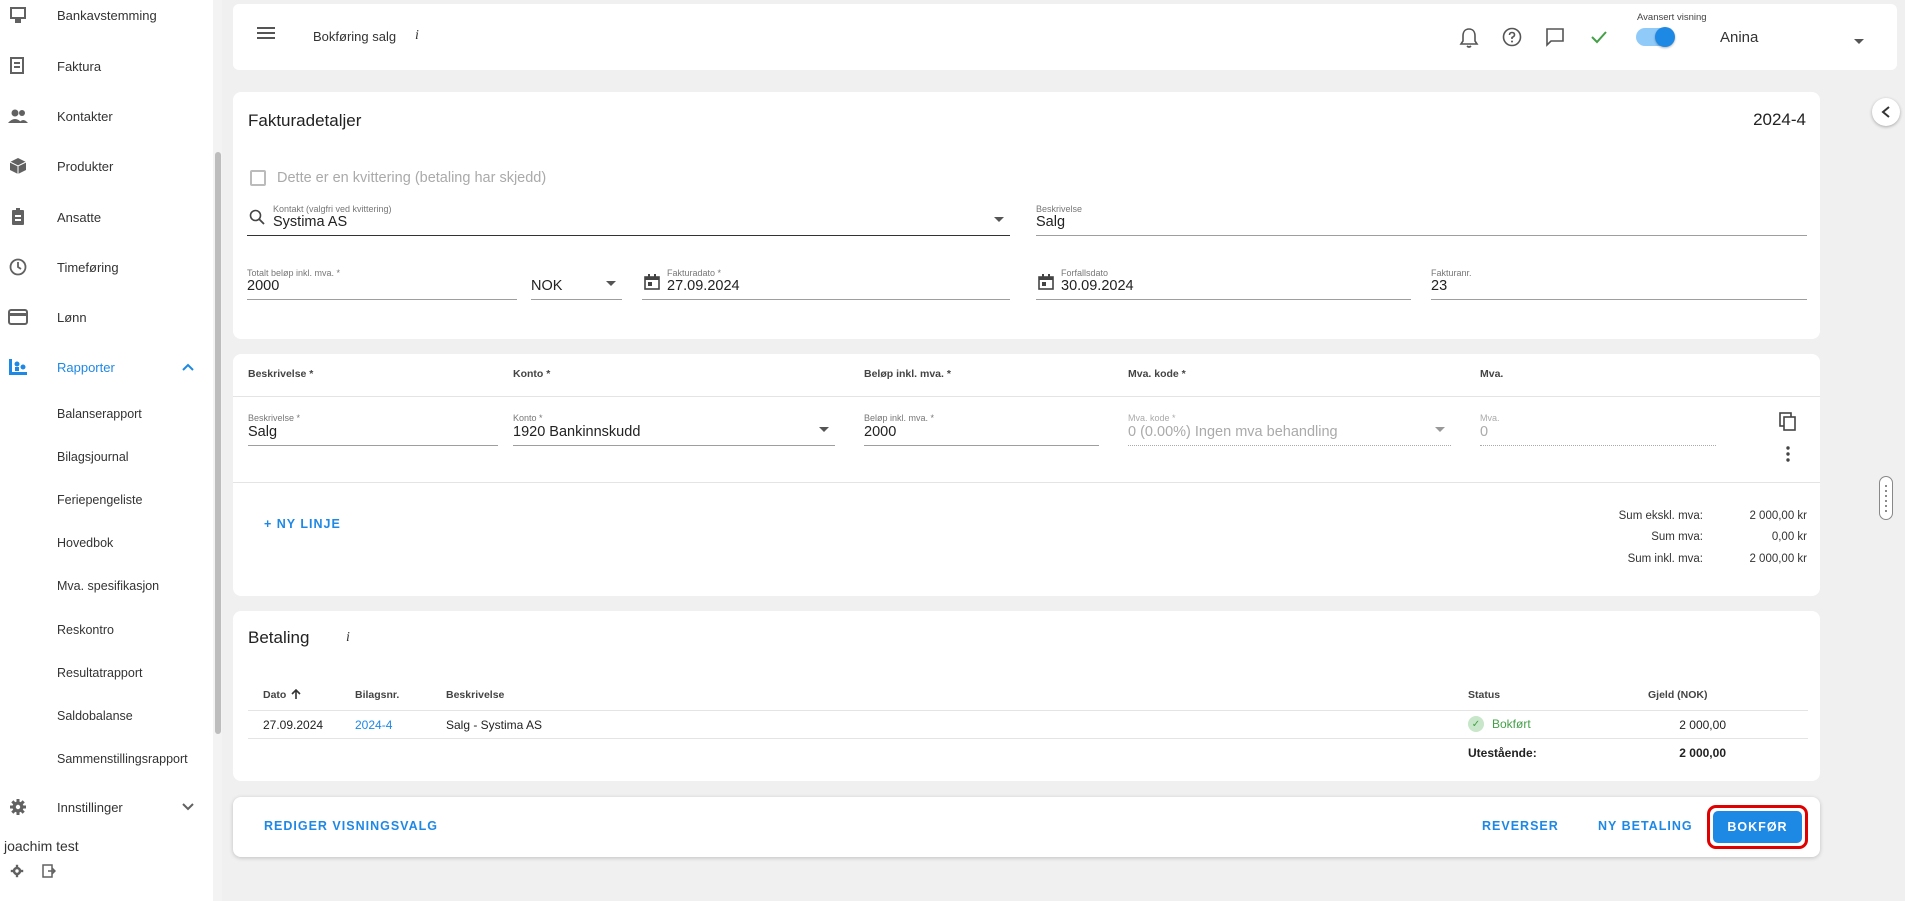 The height and width of the screenshot is (901, 1905). I want to click on description-value: Salg, so click(1051, 222).